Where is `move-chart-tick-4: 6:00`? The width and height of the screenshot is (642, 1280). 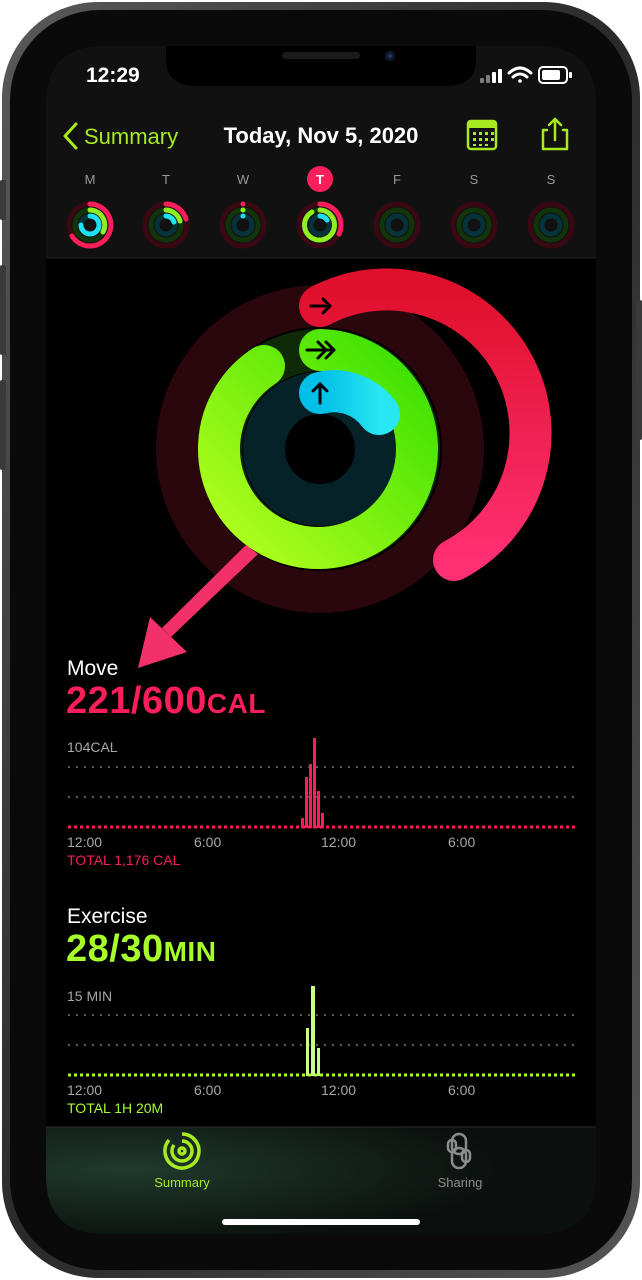
move-chart-tick-4: 6:00 is located at coordinates (462, 842).